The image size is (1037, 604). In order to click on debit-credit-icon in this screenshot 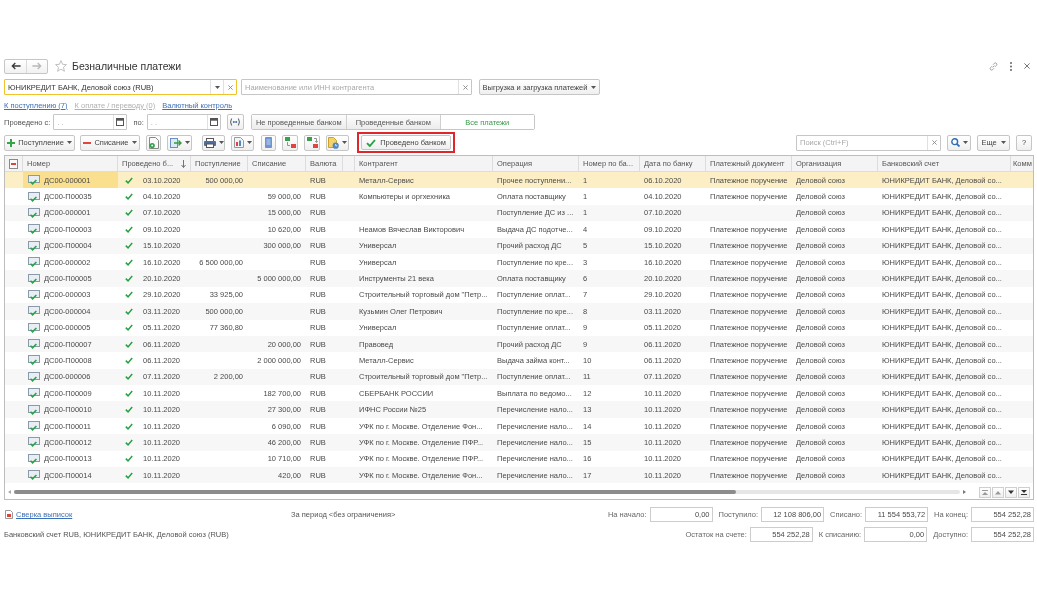, I will do `click(290, 142)`.